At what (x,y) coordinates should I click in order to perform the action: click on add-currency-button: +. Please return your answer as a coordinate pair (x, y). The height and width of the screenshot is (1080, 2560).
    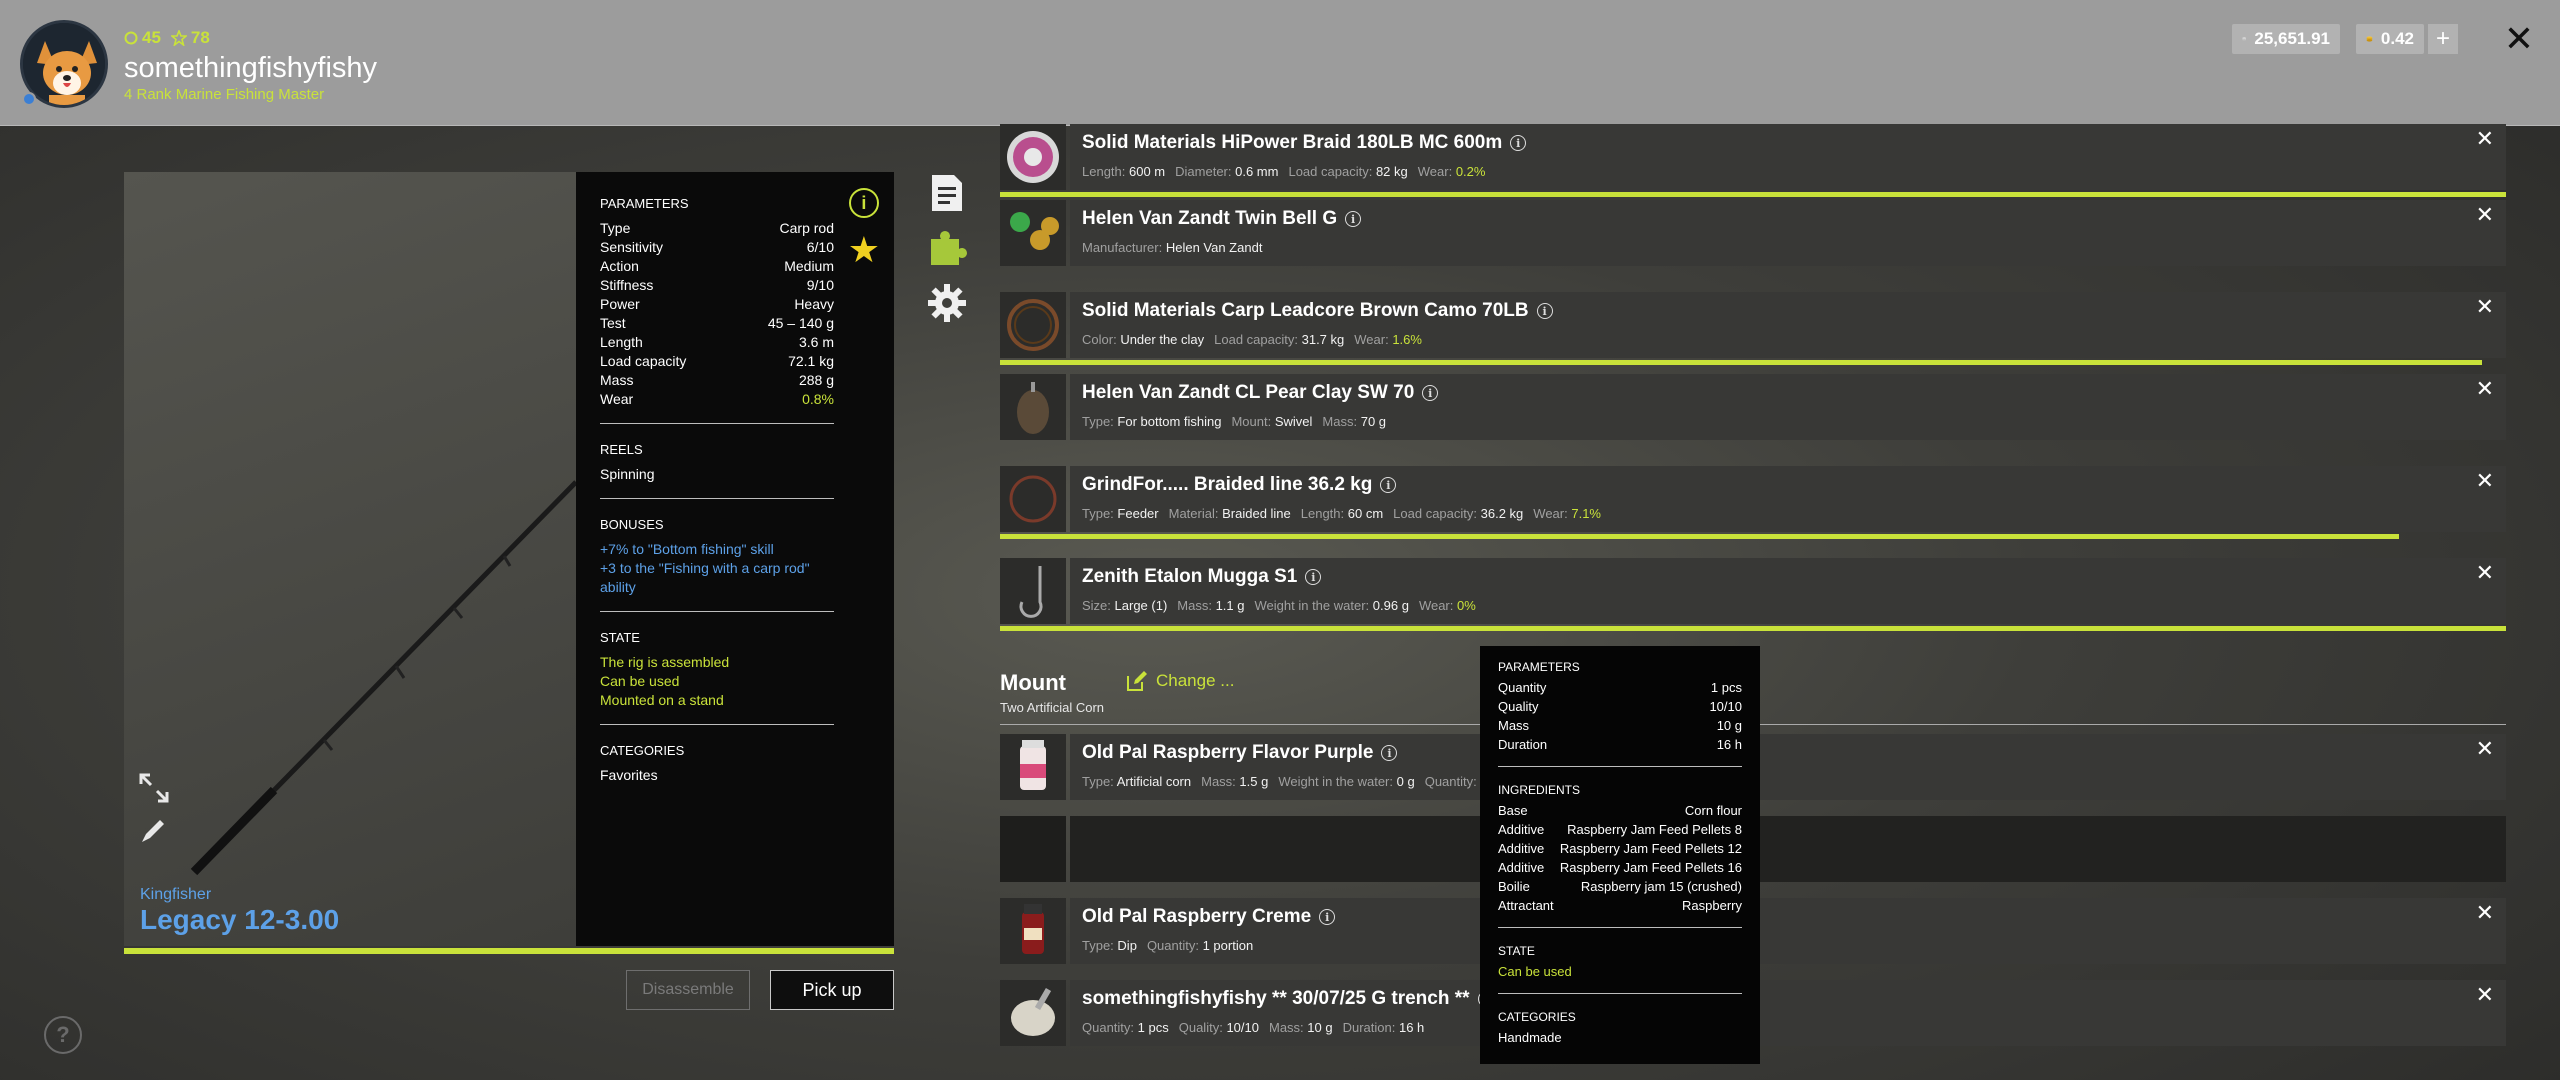
    Looking at the image, I should click on (2443, 39).